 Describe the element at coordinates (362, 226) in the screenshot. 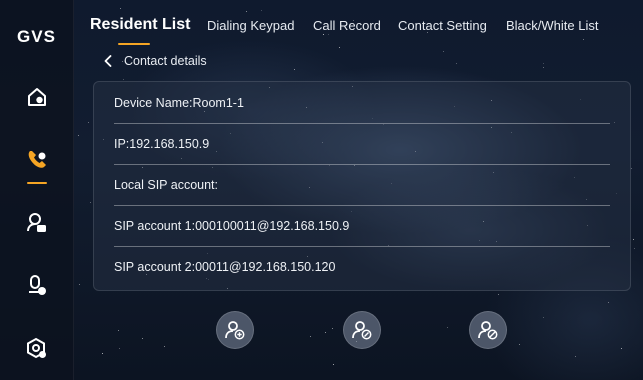

I see `detail-row-sip-1: SIP account 1:000100011@192.168.150.9` at that location.